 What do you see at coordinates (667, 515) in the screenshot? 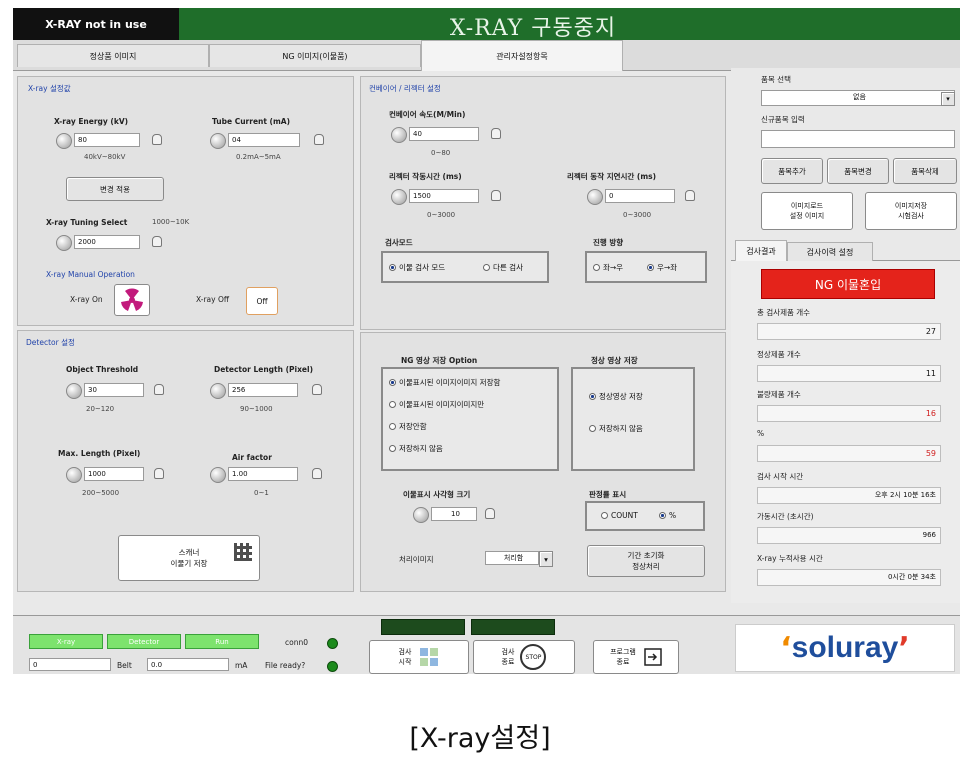
I see `rate-display-percent: %` at bounding box center [667, 515].